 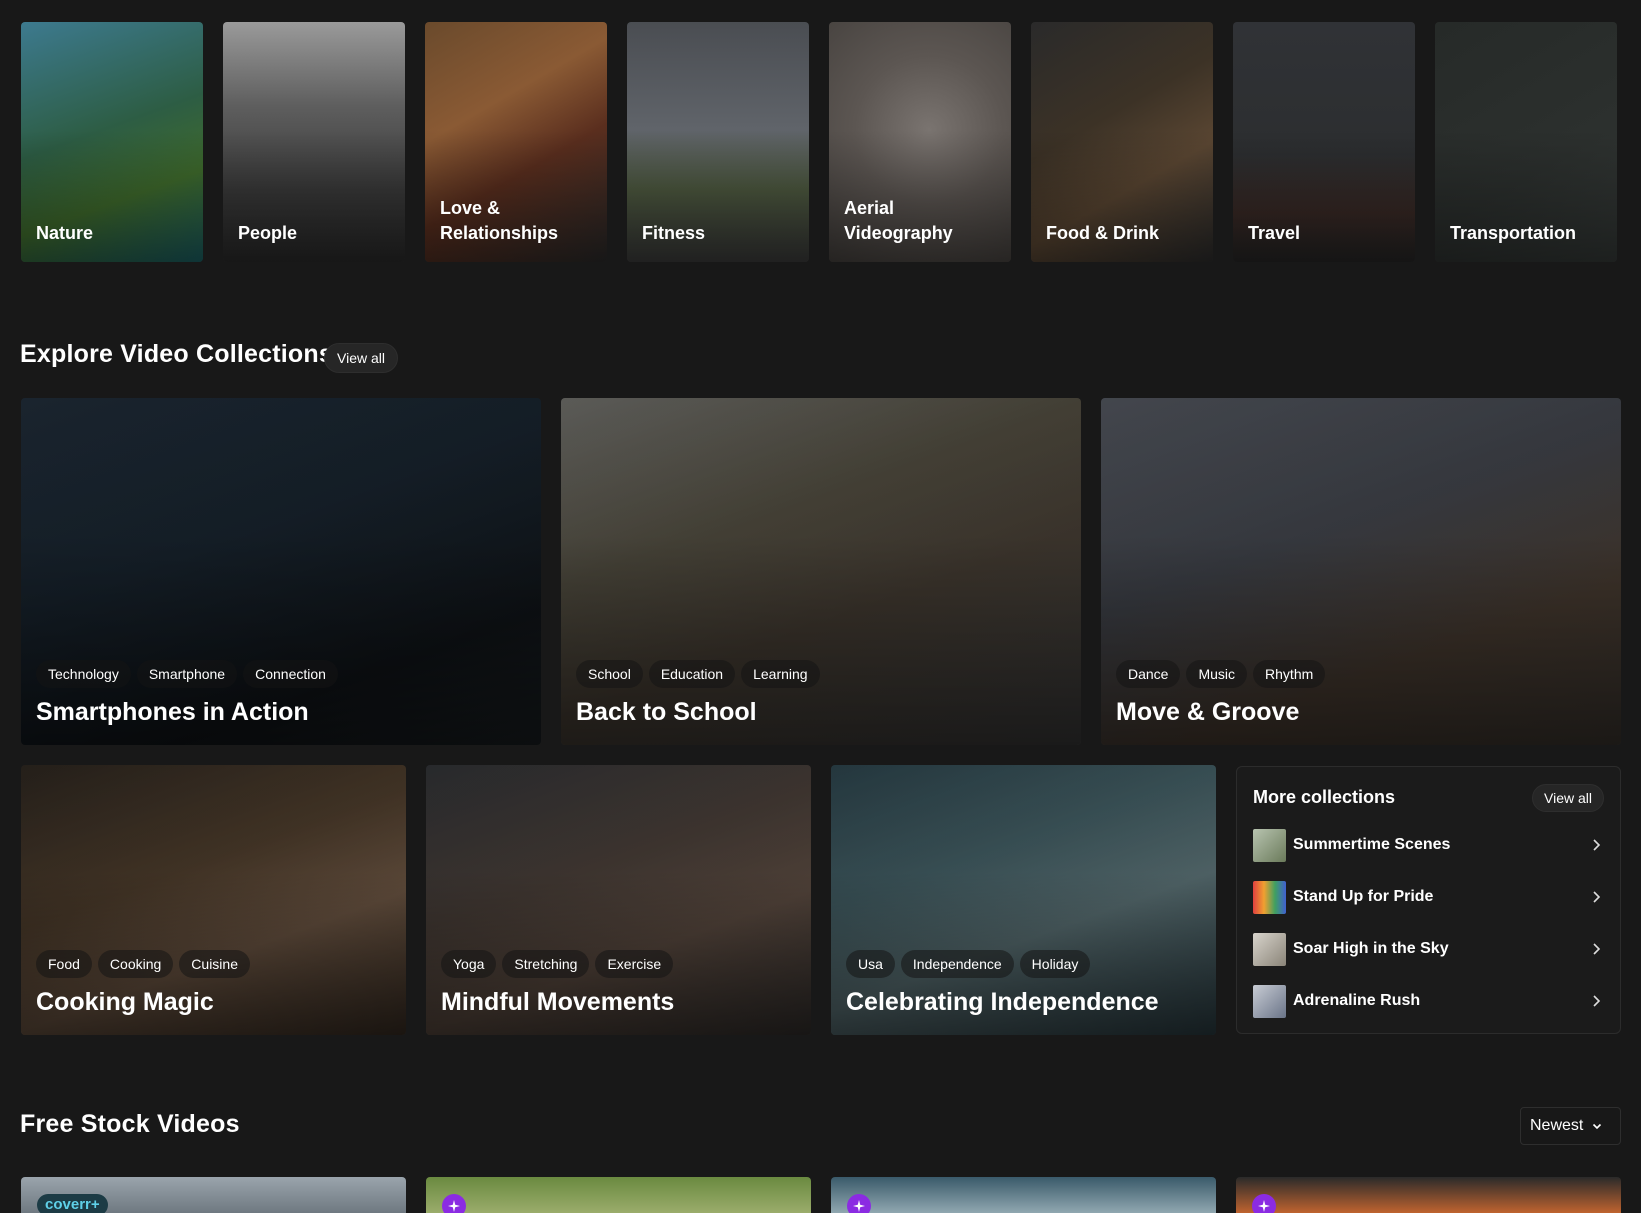 What do you see at coordinates (957, 964) in the screenshot?
I see `collection-tag: Independence` at bounding box center [957, 964].